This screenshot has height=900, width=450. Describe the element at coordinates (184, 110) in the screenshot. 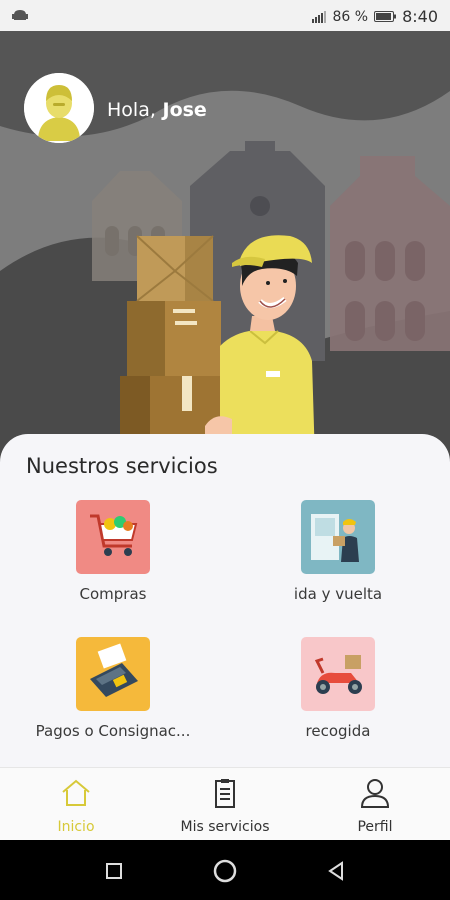

I see `user-name: Jose` at that location.